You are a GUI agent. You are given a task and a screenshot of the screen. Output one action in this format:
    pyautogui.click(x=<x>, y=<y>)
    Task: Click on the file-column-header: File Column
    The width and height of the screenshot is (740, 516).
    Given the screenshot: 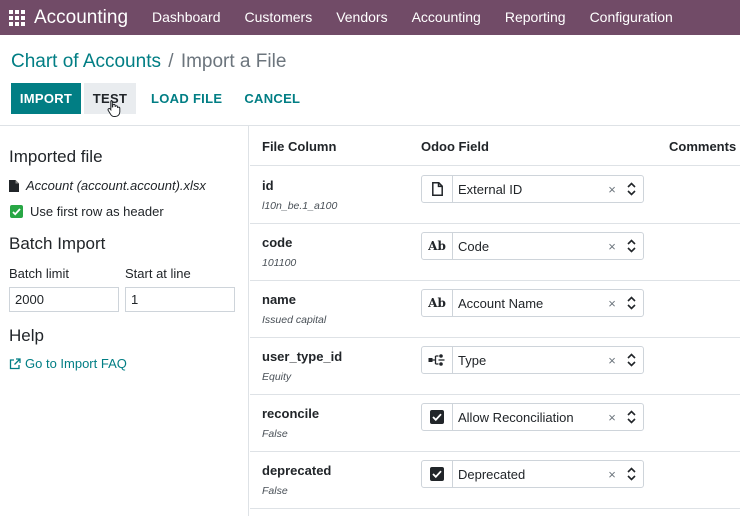 What is the action you would take?
    pyautogui.click(x=299, y=146)
    